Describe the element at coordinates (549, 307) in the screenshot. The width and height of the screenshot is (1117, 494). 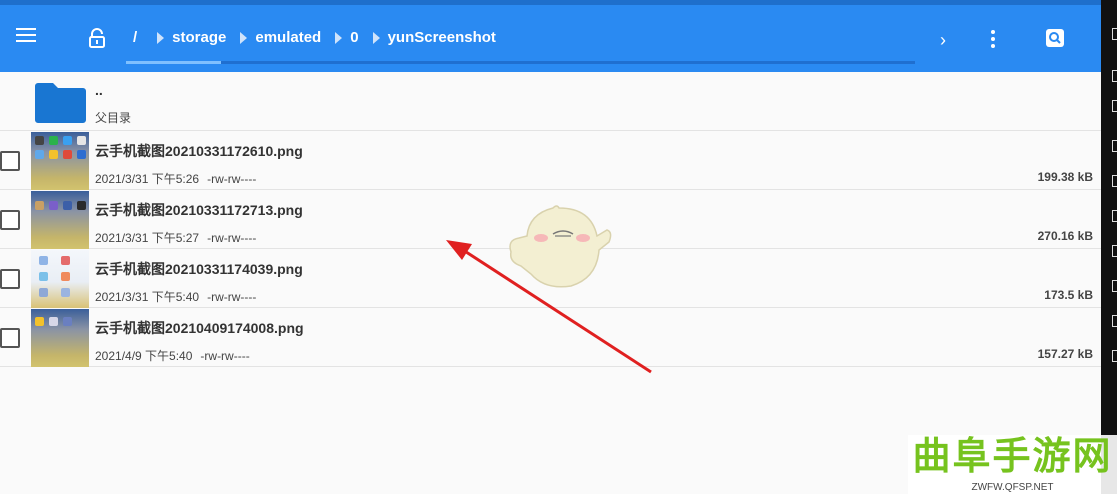
I see `red-arrow-annotation` at that location.